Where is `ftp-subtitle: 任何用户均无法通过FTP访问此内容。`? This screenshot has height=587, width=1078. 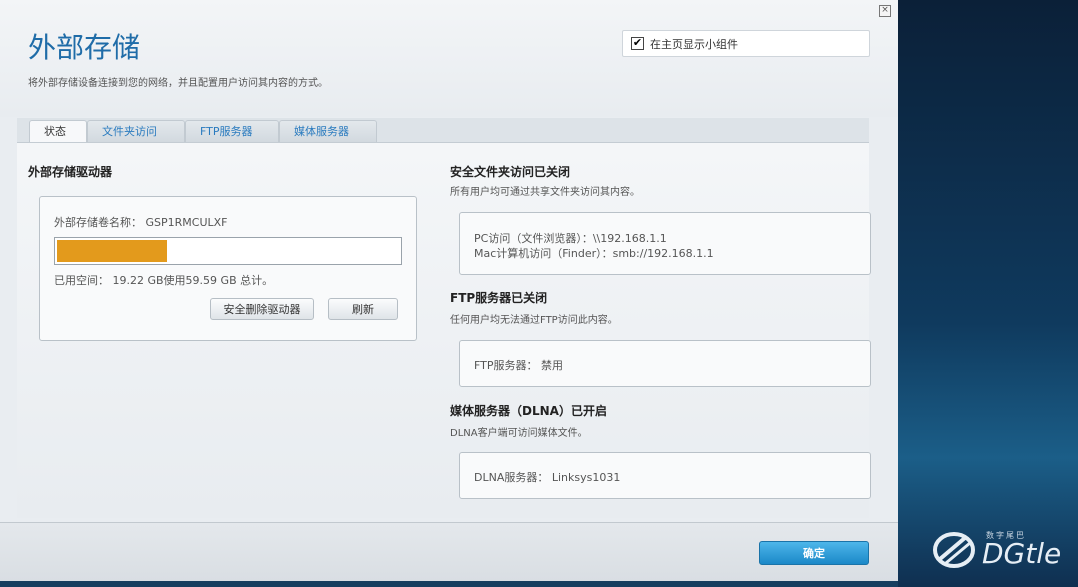 ftp-subtitle: 任何用户均无法通过FTP访问此内容。 is located at coordinates (534, 320).